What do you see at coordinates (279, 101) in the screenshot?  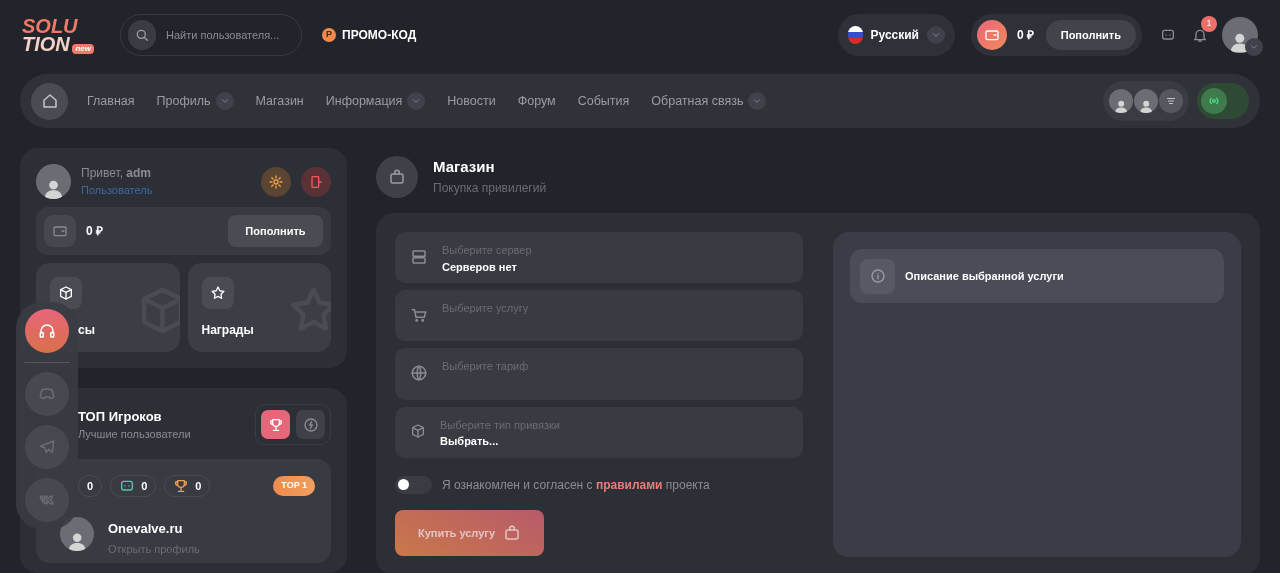 I see `nav-link: Магазин` at bounding box center [279, 101].